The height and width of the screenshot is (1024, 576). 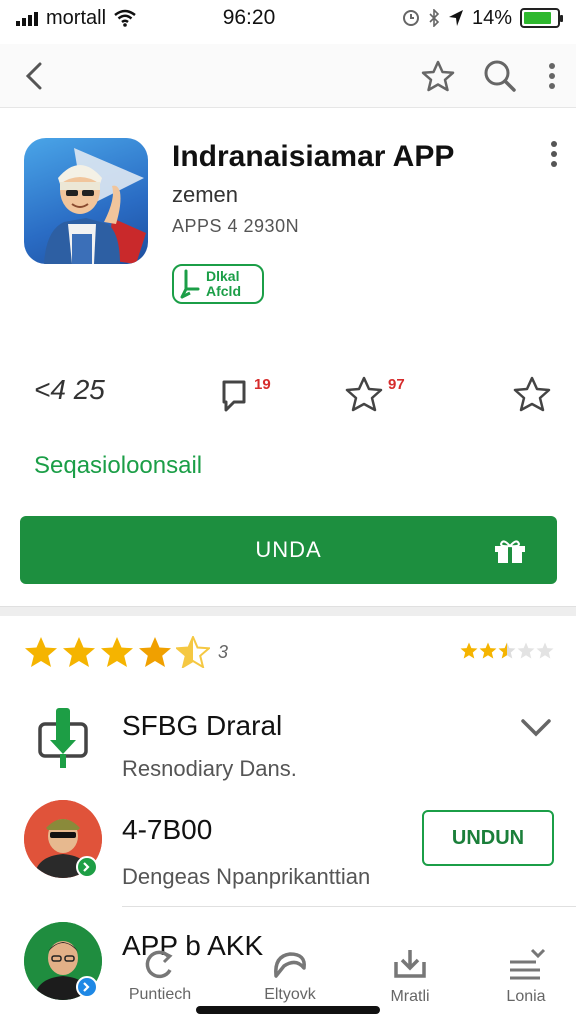 I want to click on favorite-stat, so click(x=532, y=394).